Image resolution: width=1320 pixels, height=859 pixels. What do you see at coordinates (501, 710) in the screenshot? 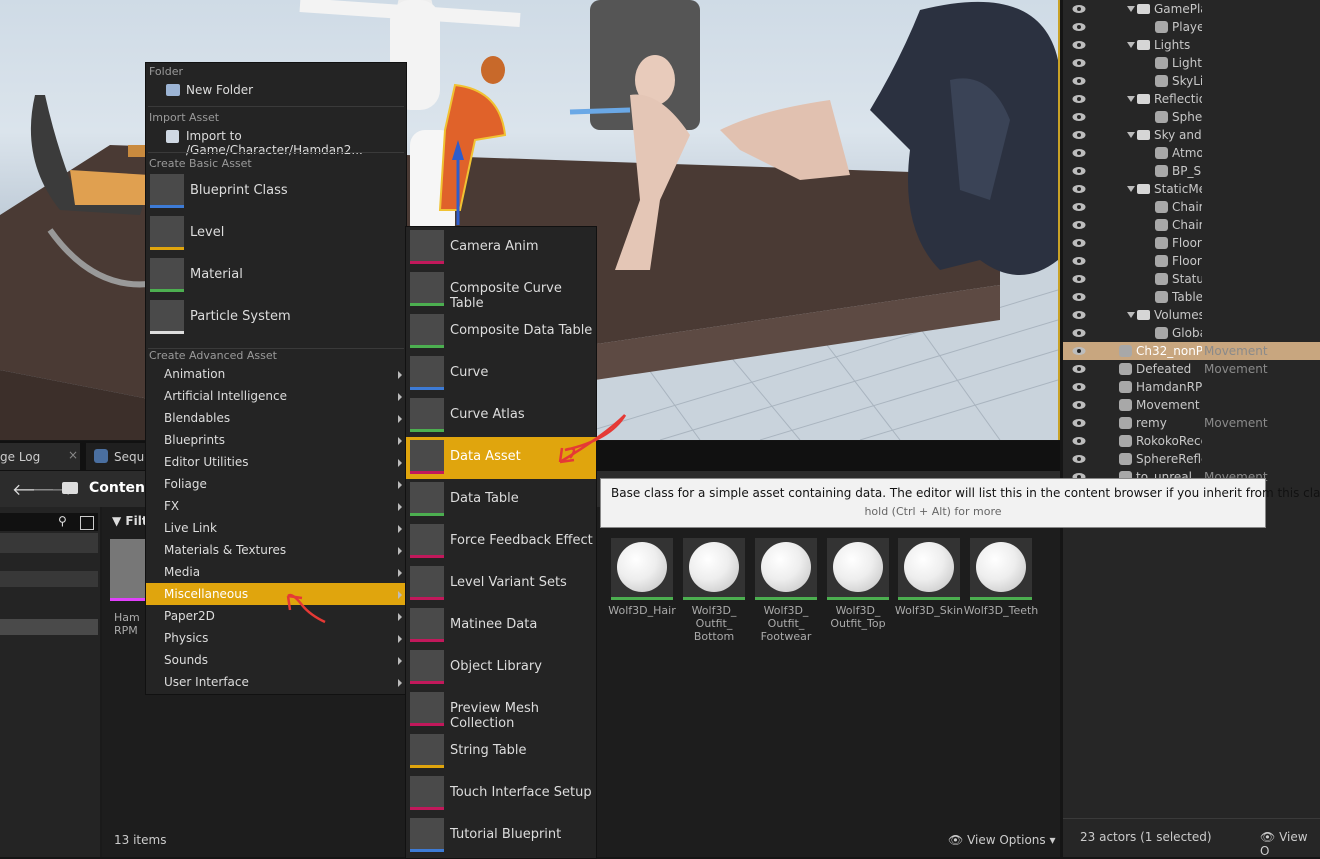
I see `submenu-item: Preview Mesh Collection` at bounding box center [501, 710].